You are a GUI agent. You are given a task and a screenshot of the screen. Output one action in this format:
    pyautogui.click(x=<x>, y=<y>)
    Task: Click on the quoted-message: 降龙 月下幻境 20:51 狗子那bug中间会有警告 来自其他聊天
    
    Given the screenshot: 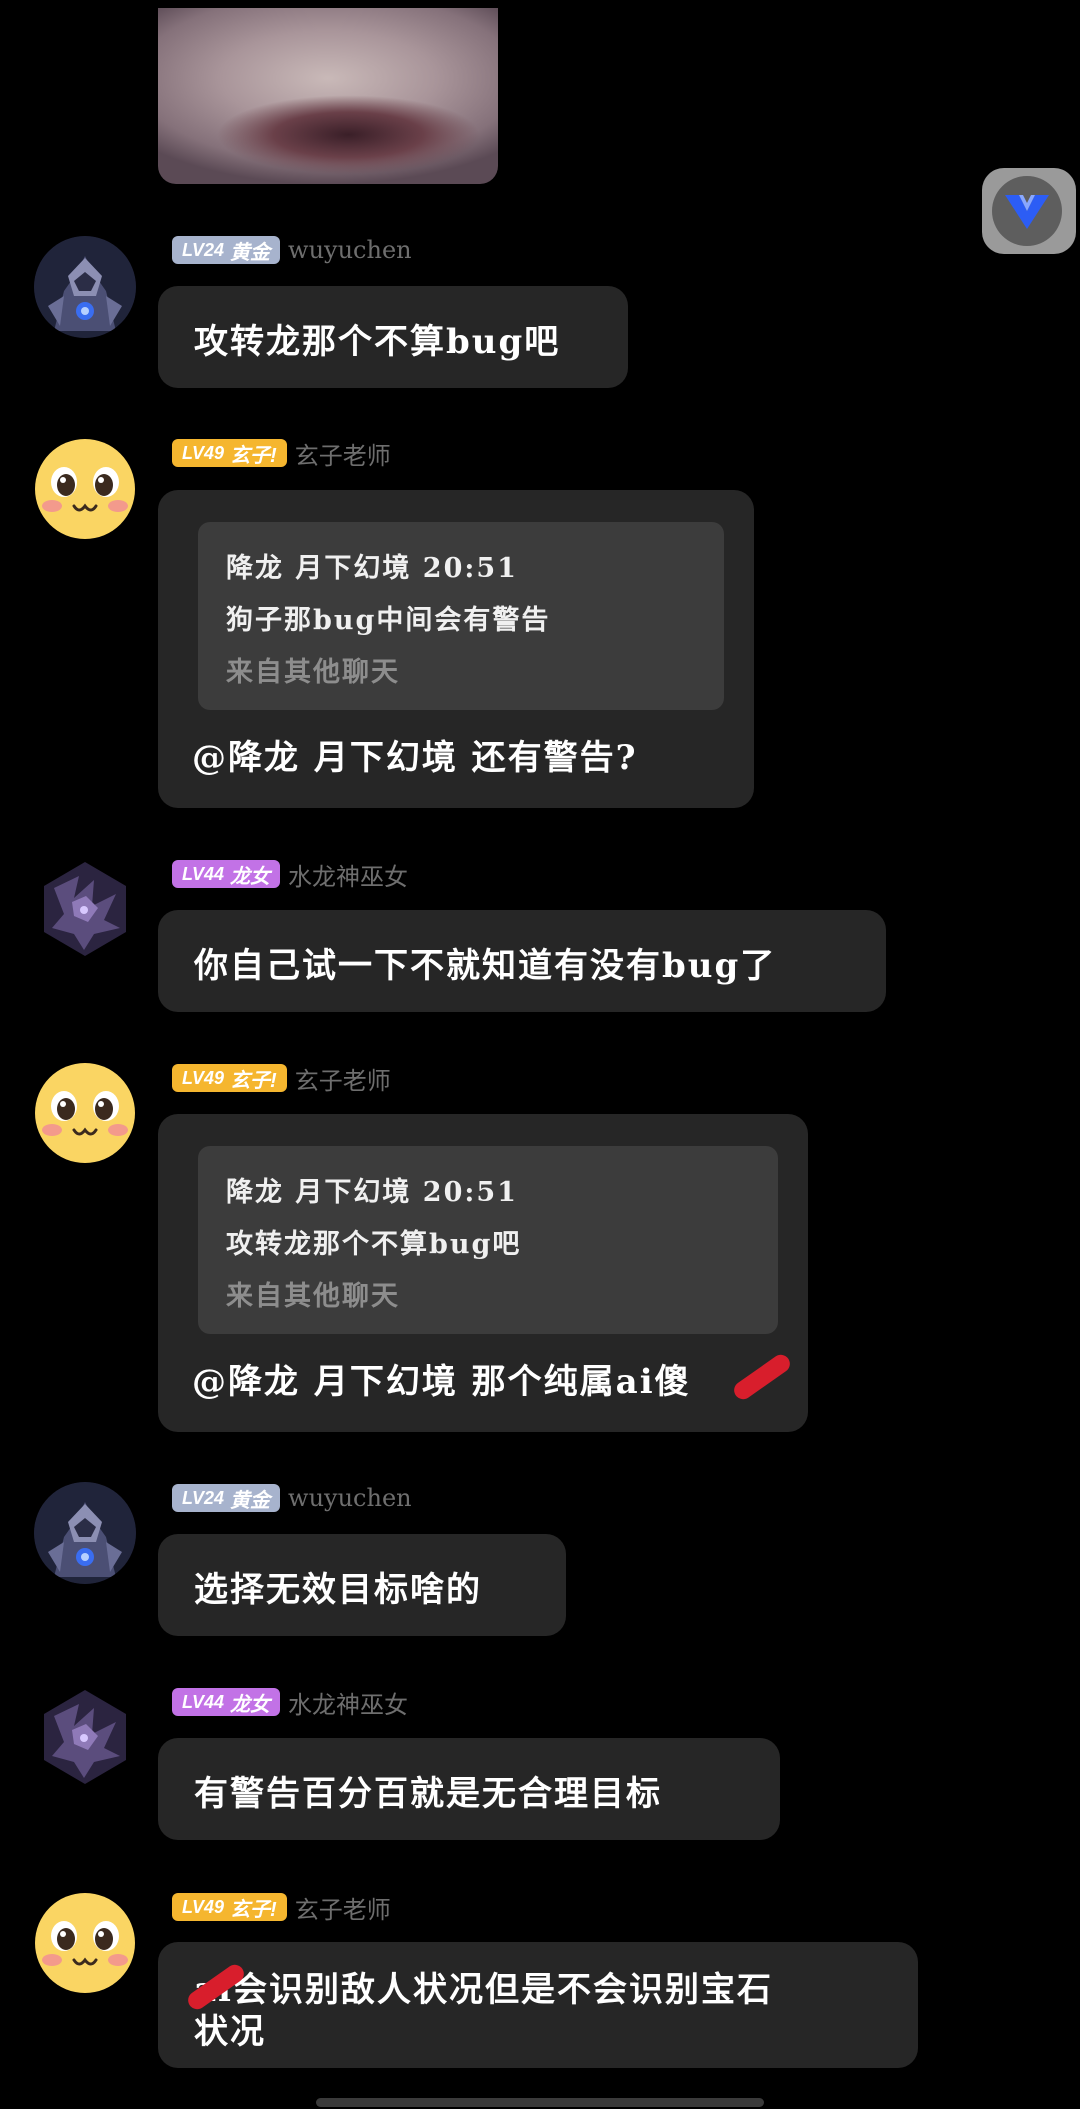 What is the action you would take?
    pyautogui.click(x=461, y=616)
    